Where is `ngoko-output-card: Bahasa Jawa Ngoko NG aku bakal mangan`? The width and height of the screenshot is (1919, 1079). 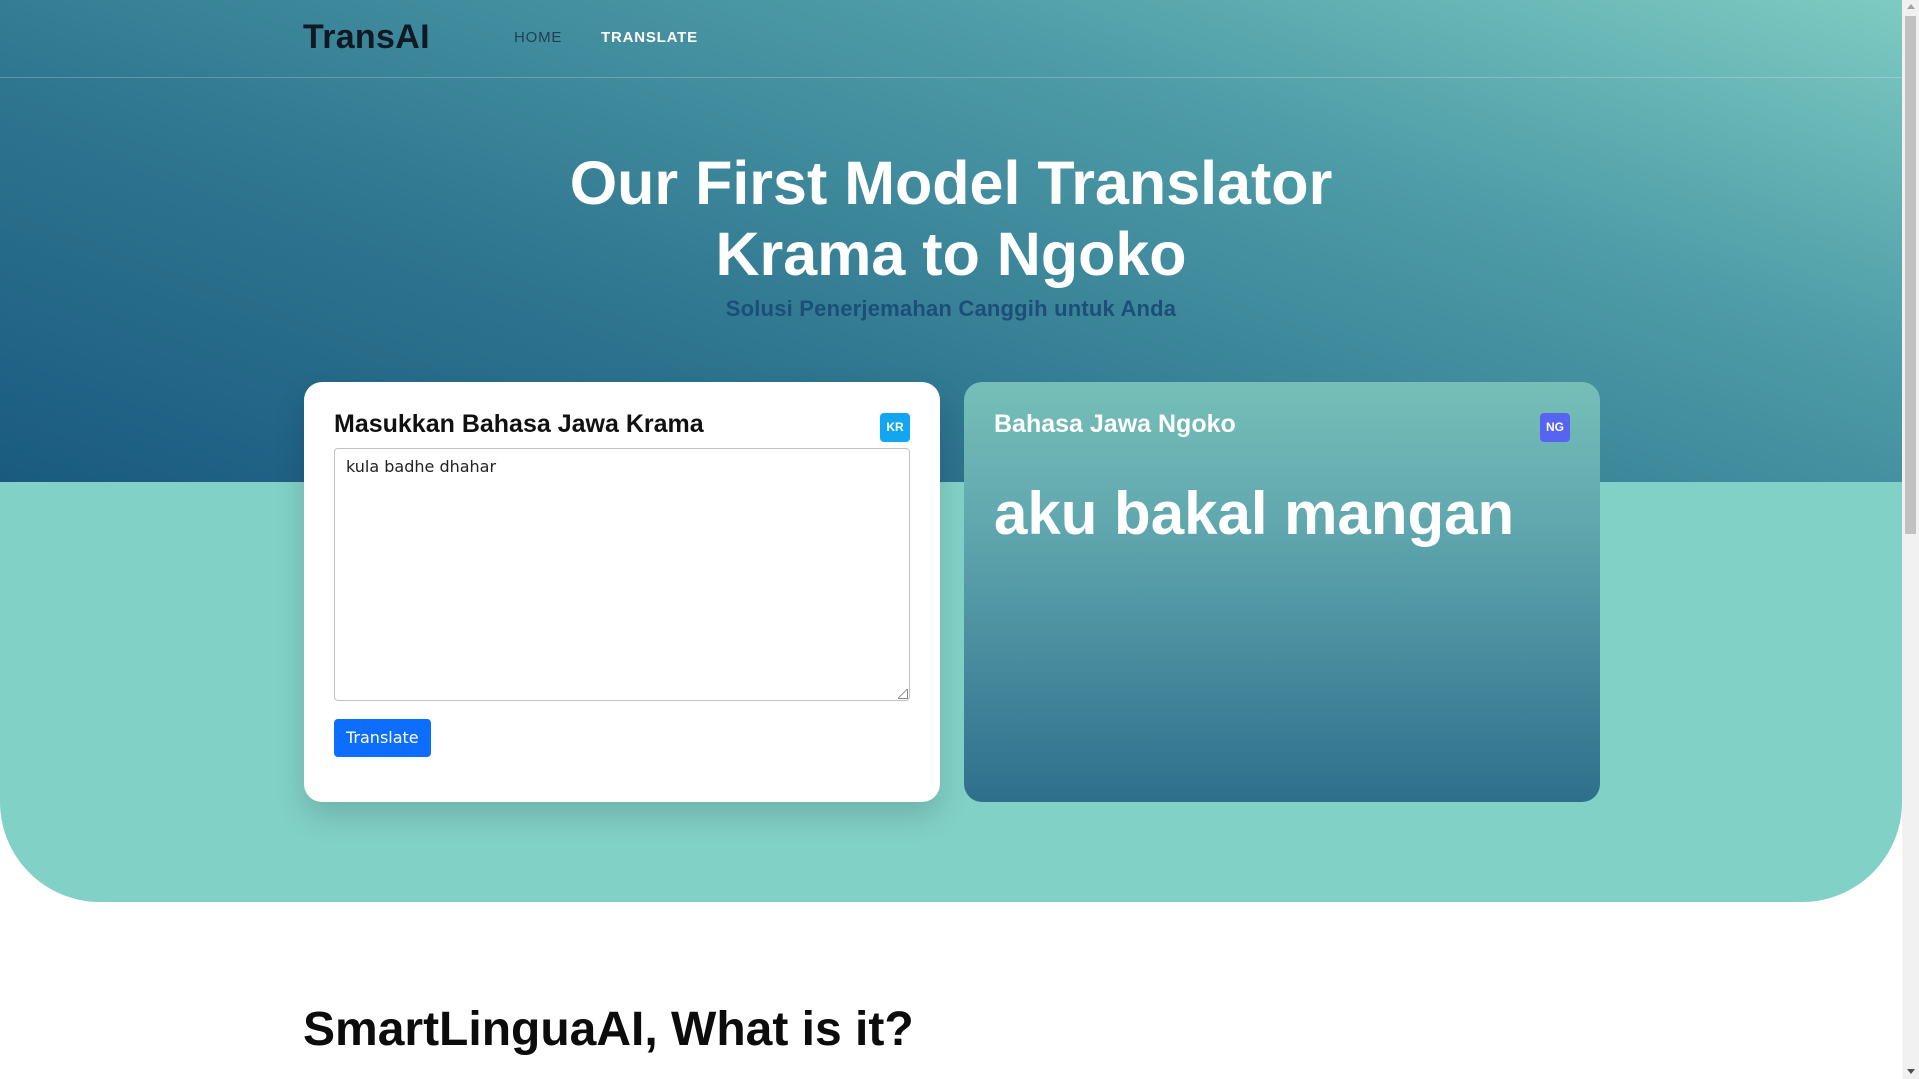
ngoko-output-card: Bahasa Jawa Ngoko NG aku bakal mangan is located at coordinates (1282, 592).